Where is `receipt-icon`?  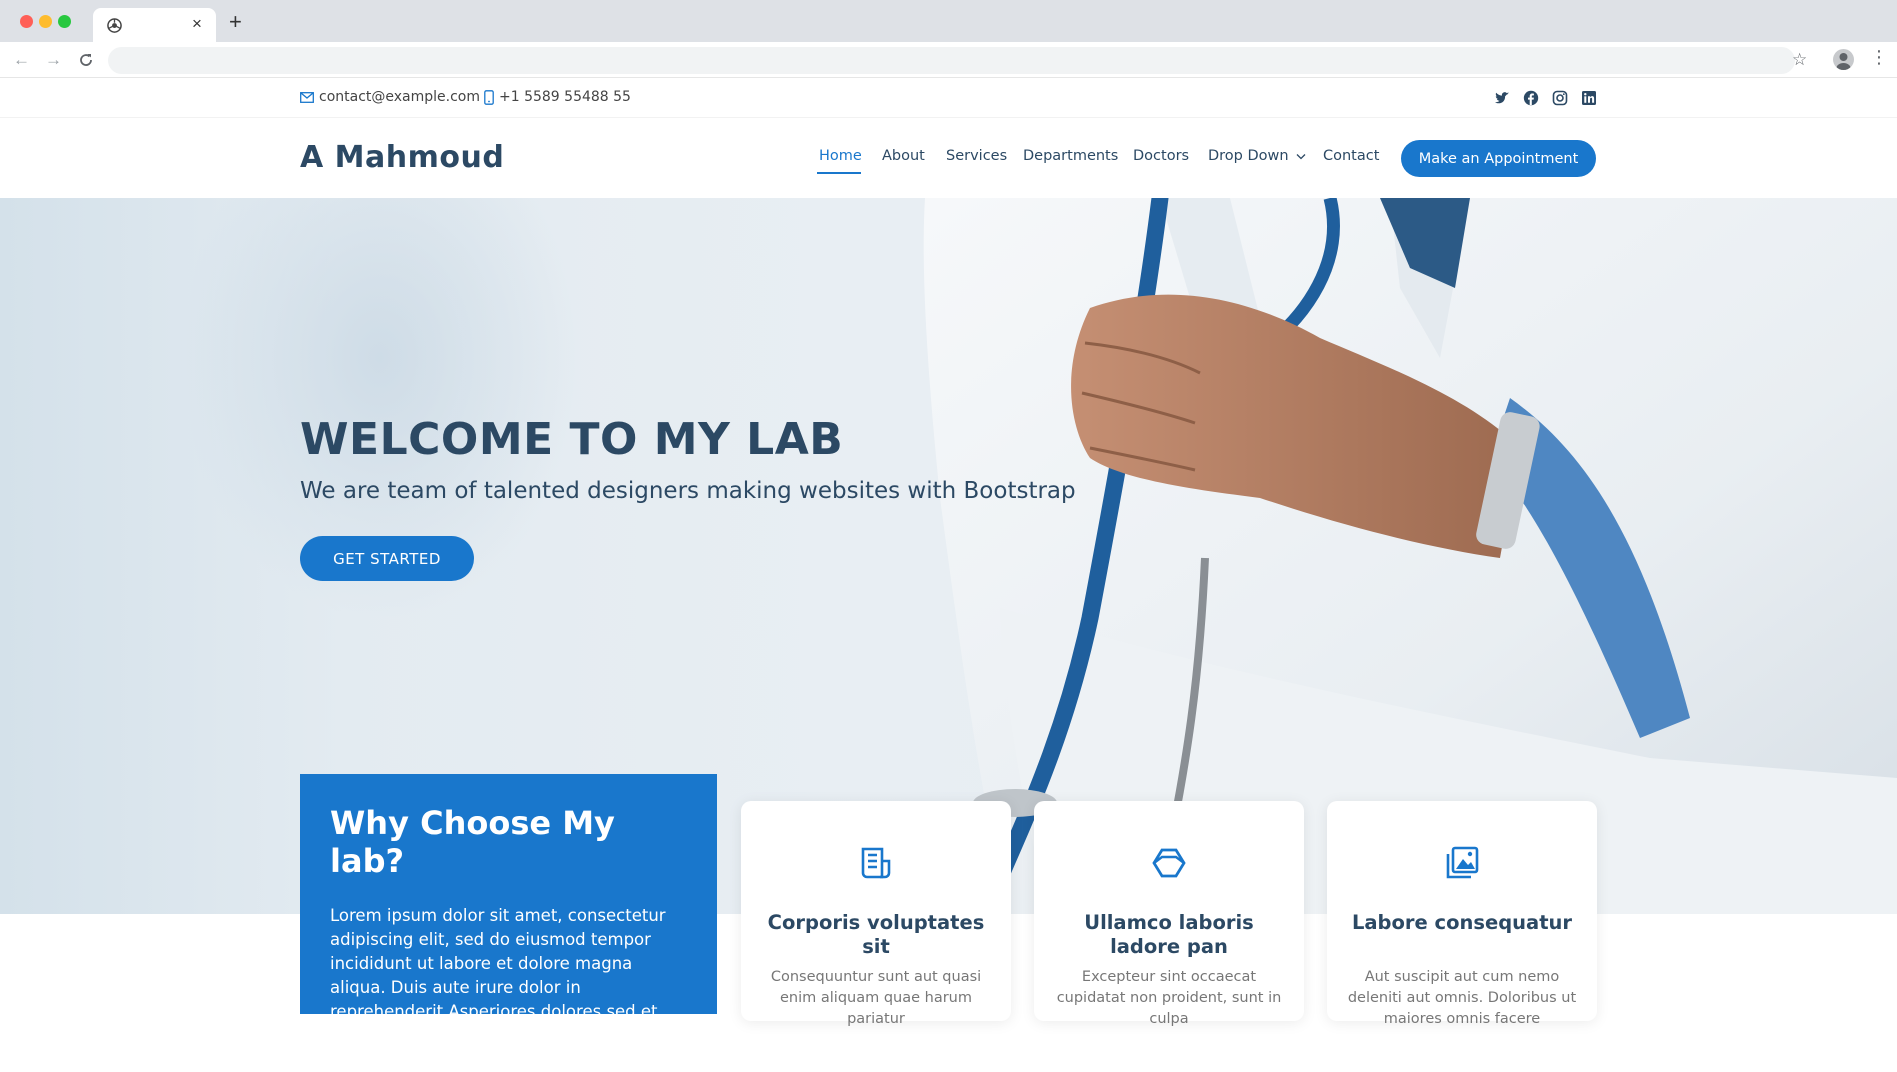
receipt-icon is located at coordinates (876, 863).